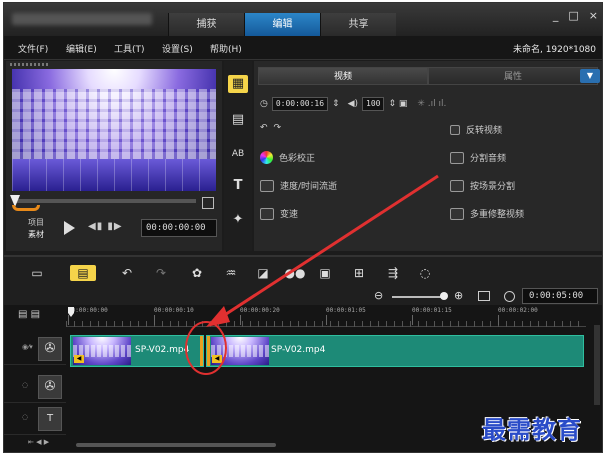 This screenshot has height=455, width=605. I want to click on ruler-tick: 00:00:01:15, so click(432, 316).